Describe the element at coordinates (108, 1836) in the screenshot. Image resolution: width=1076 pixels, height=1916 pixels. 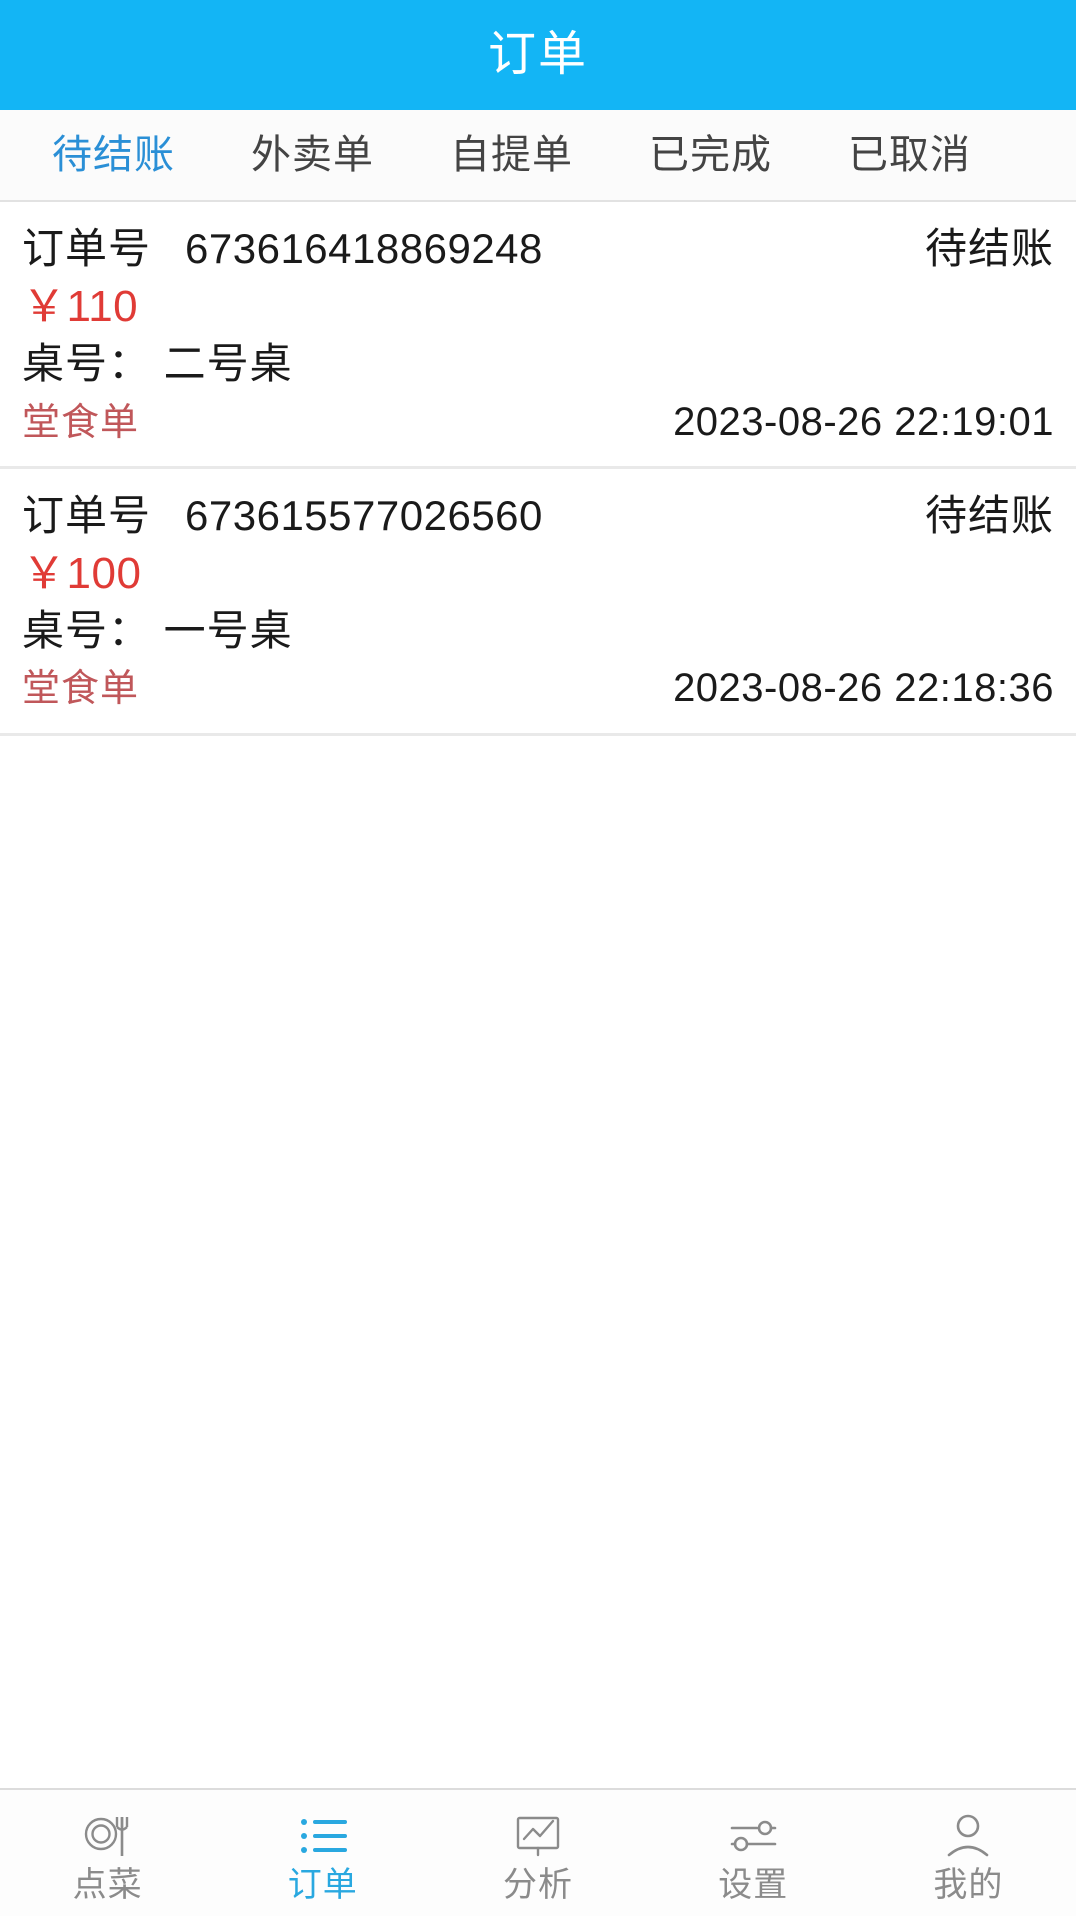
I see `plate-fork-icon` at that location.